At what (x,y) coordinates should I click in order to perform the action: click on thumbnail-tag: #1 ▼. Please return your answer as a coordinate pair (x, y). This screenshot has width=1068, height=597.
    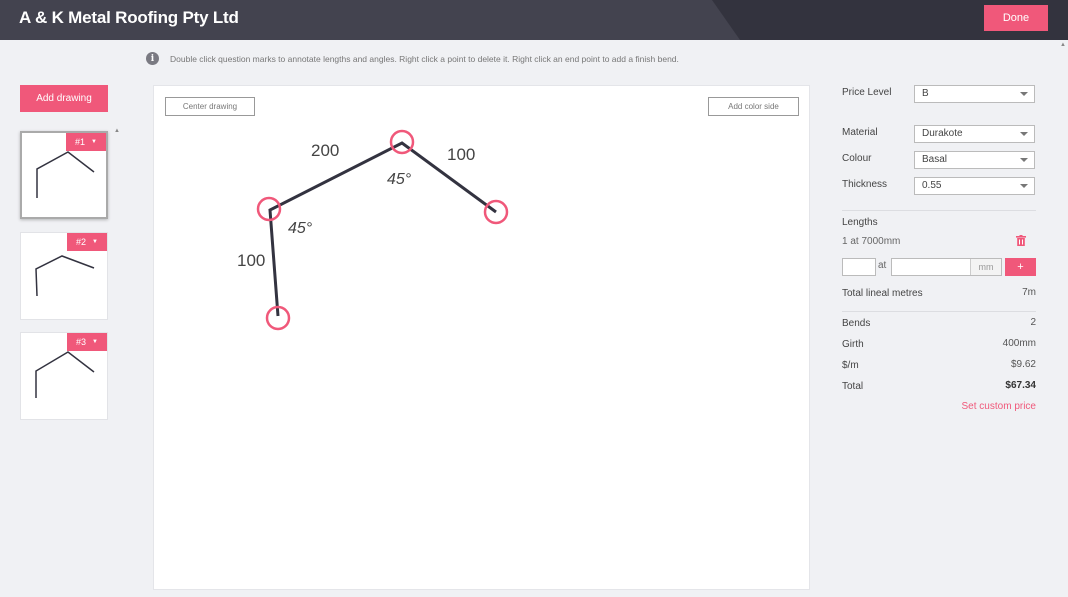
    Looking at the image, I should click on (86, 142).